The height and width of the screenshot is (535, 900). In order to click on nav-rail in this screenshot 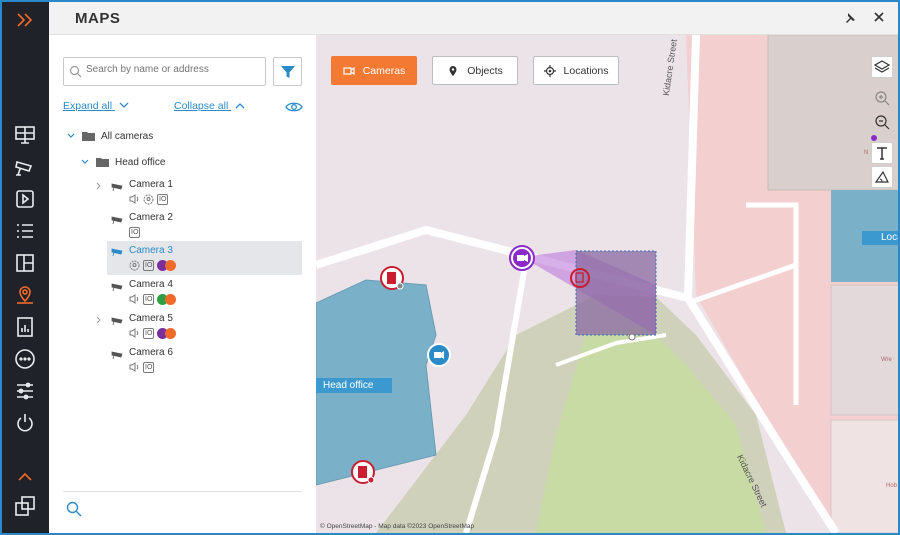, I will do `click(25, 267)`.